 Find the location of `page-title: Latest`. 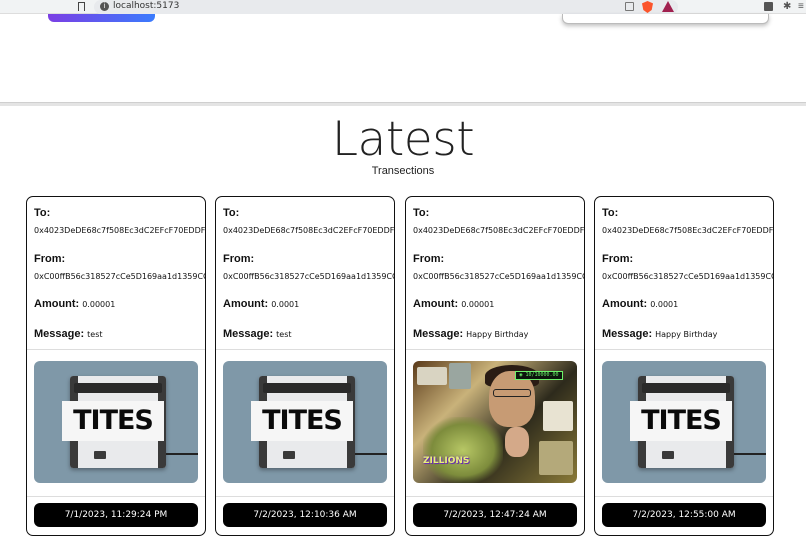

page-title: Latest is located at coordinates (403, 139).